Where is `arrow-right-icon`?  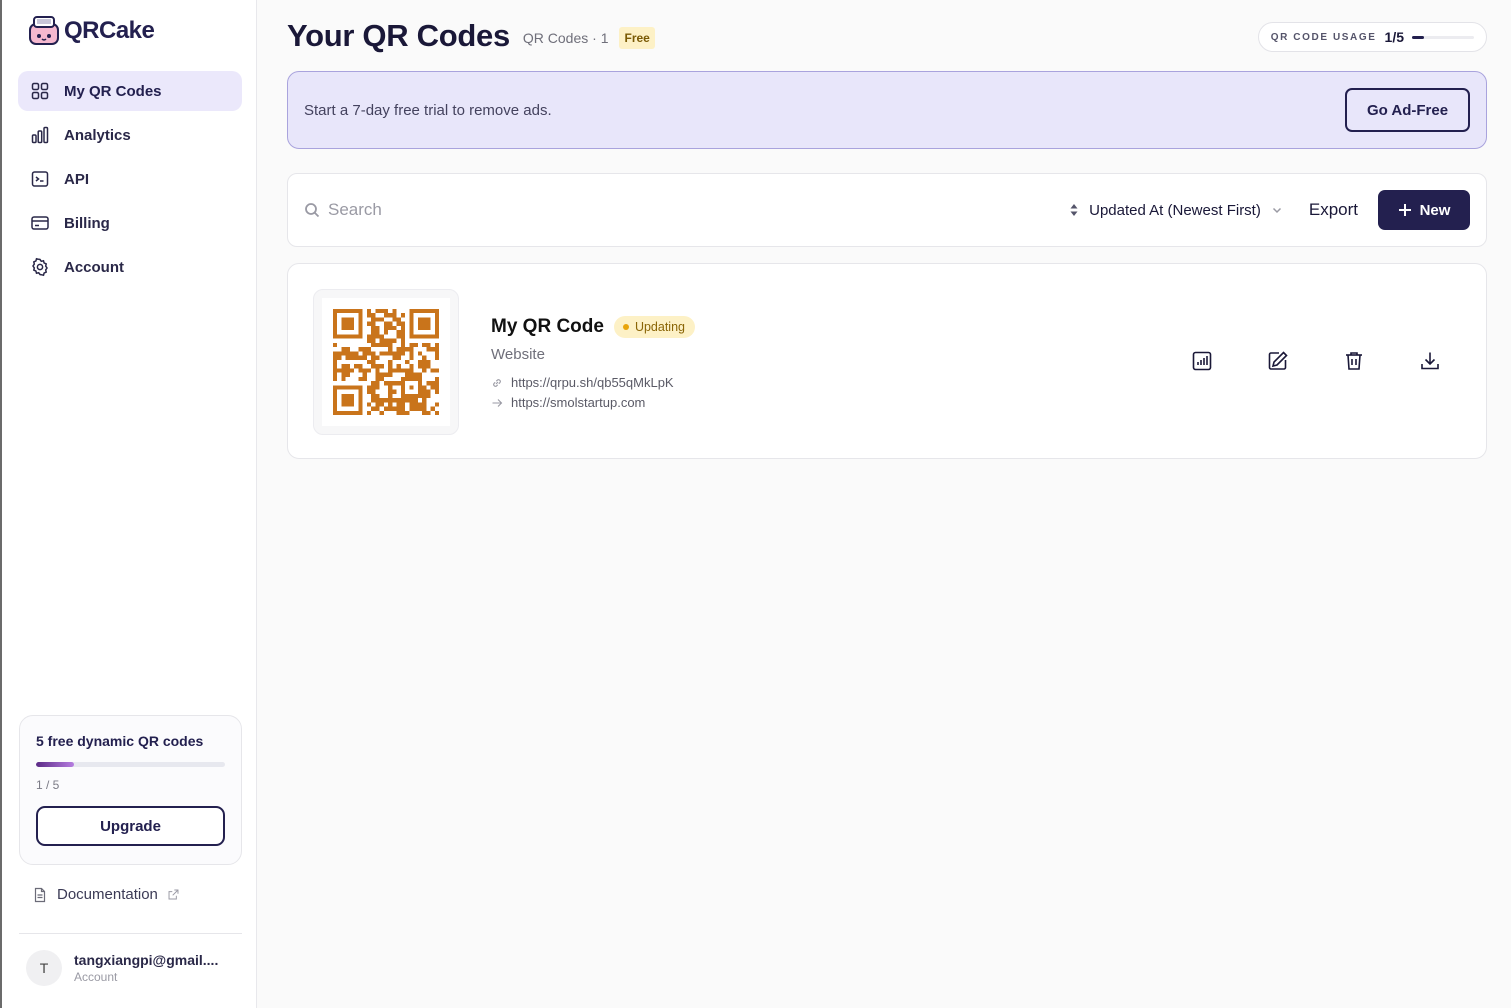
arrow-right-icon is located at coordinates (497, 402).